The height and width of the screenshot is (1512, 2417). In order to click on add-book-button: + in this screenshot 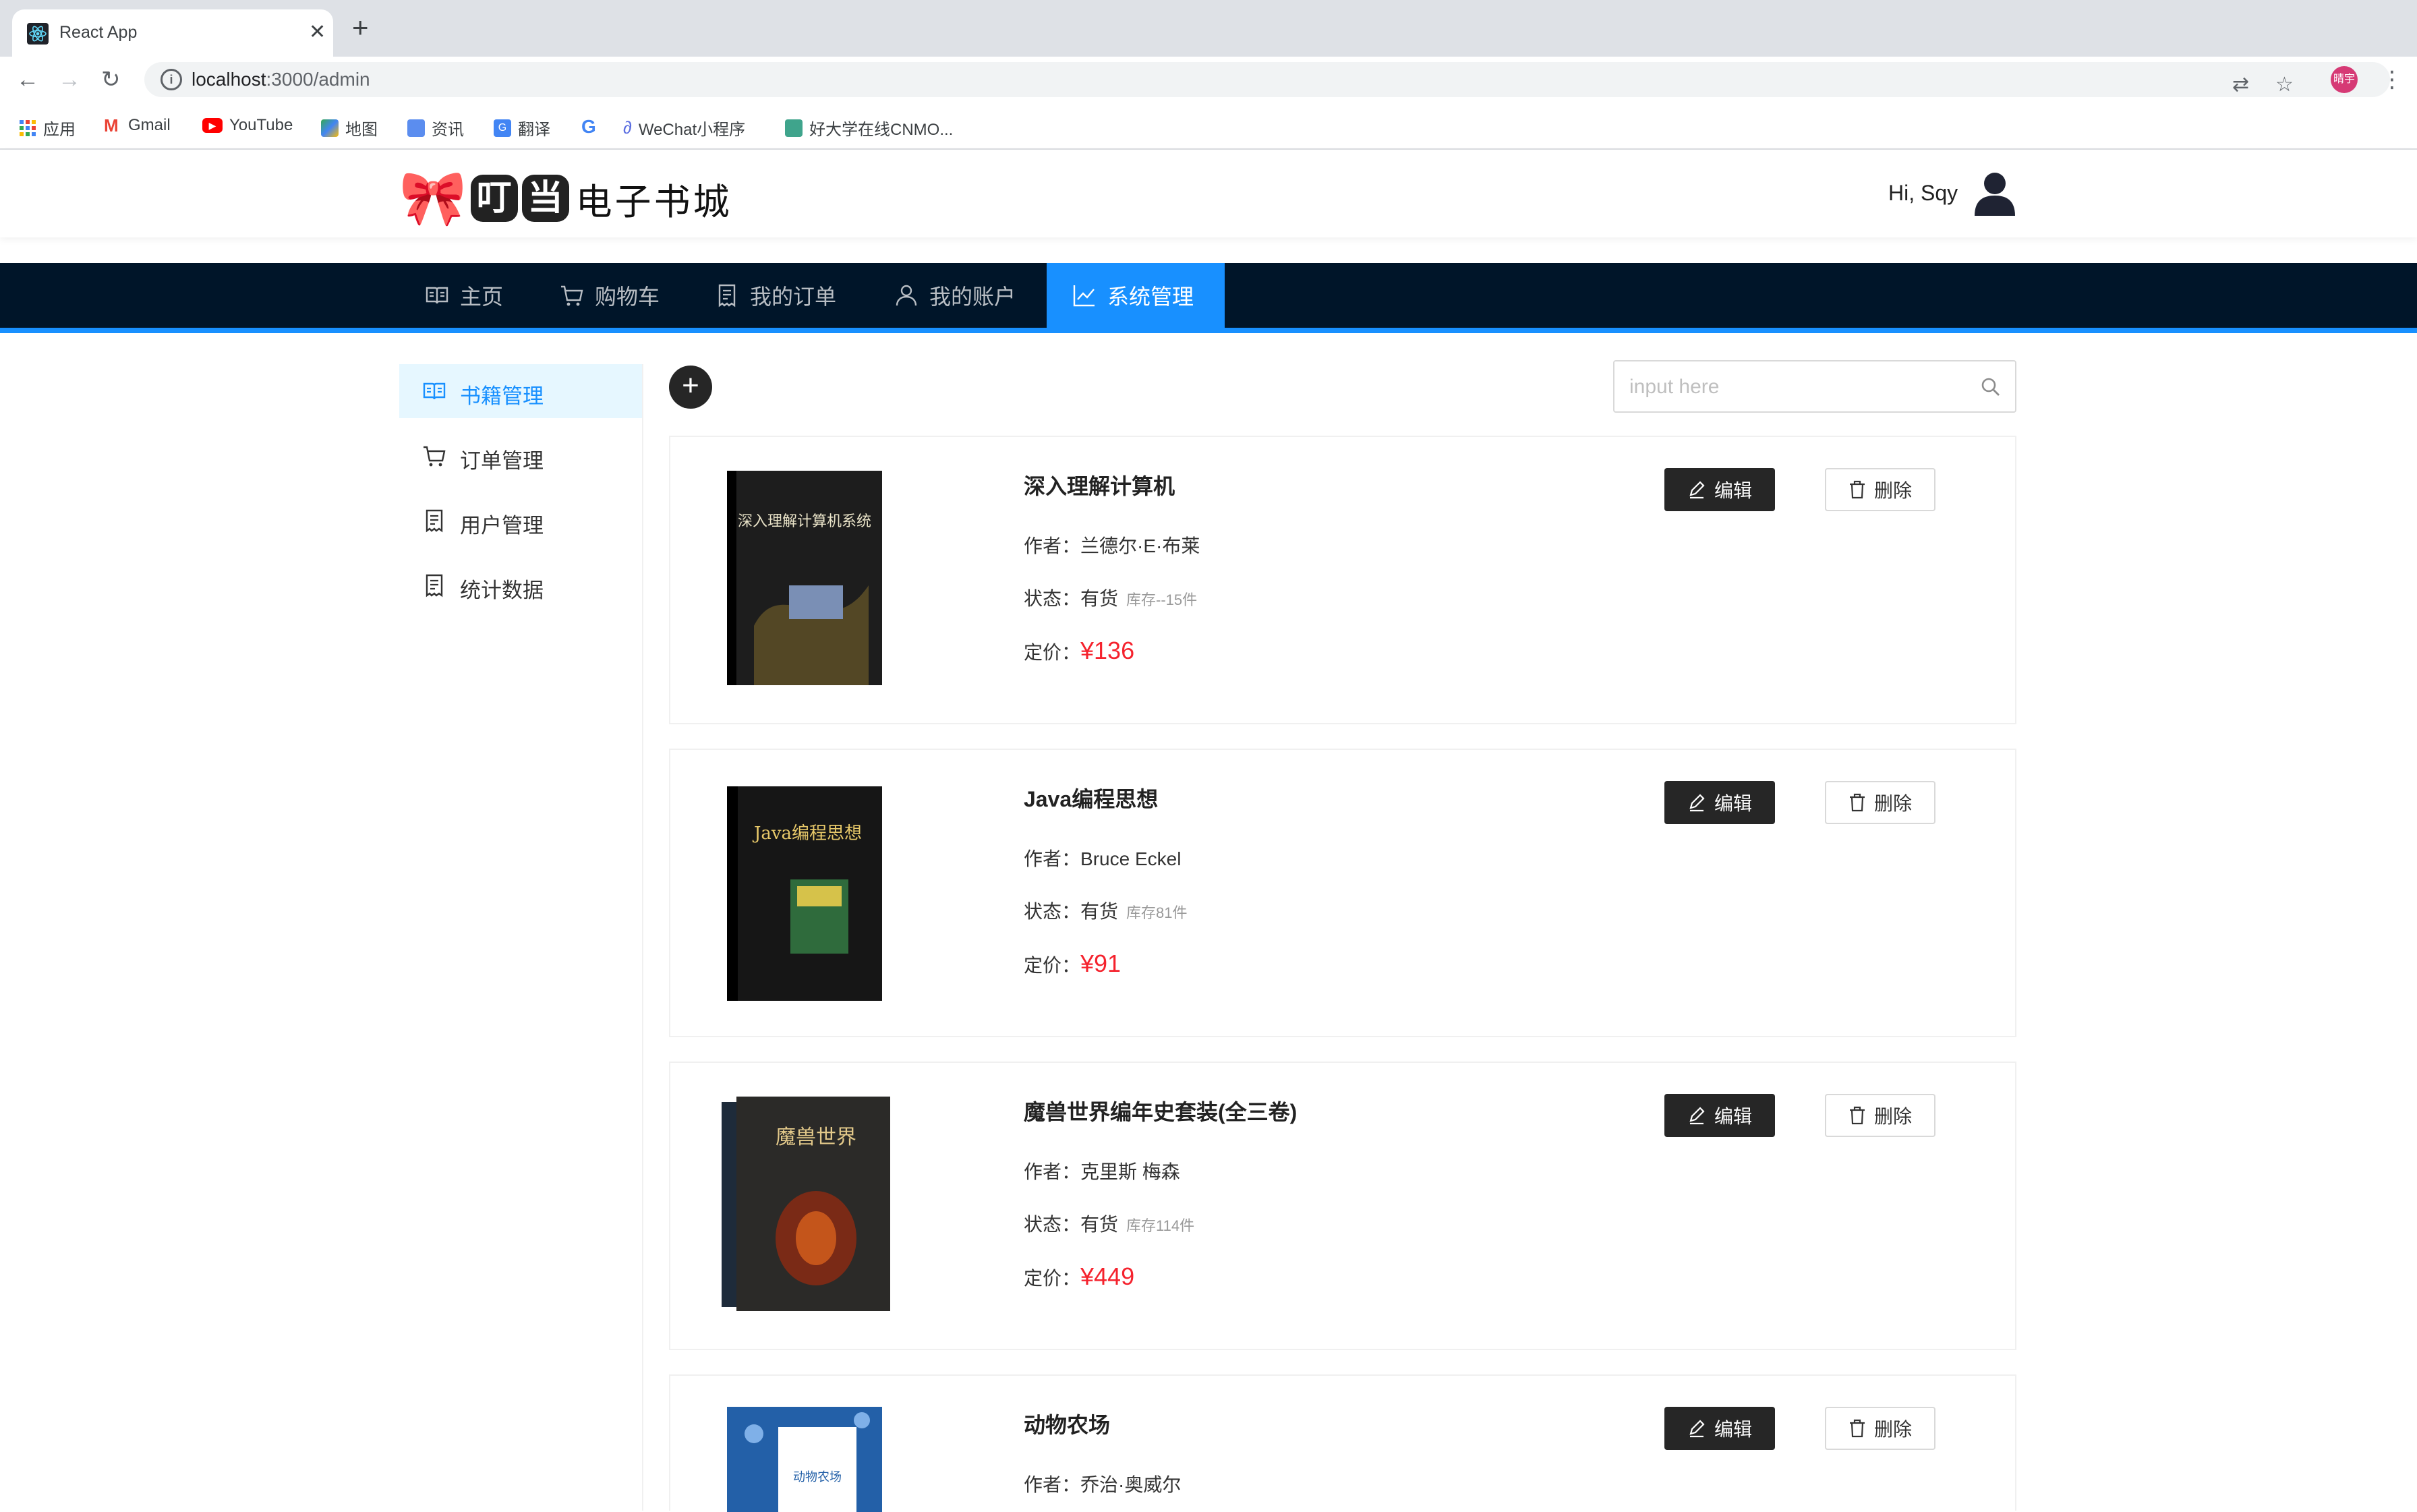, I will do `click(690, 387)`.